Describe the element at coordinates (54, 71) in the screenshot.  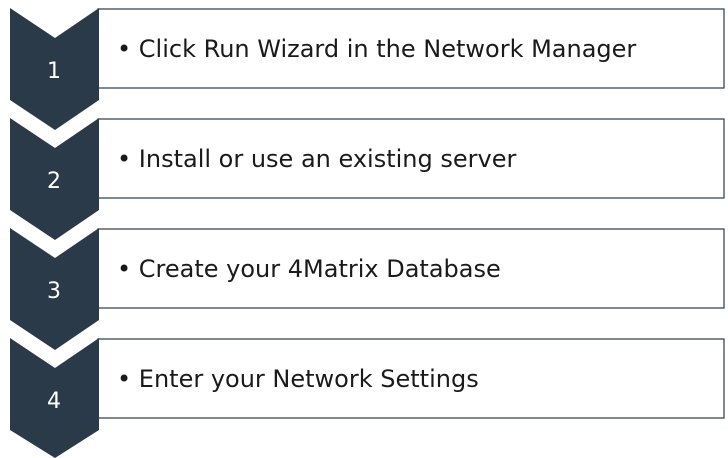
I see `step-number-1: 1` at that location.